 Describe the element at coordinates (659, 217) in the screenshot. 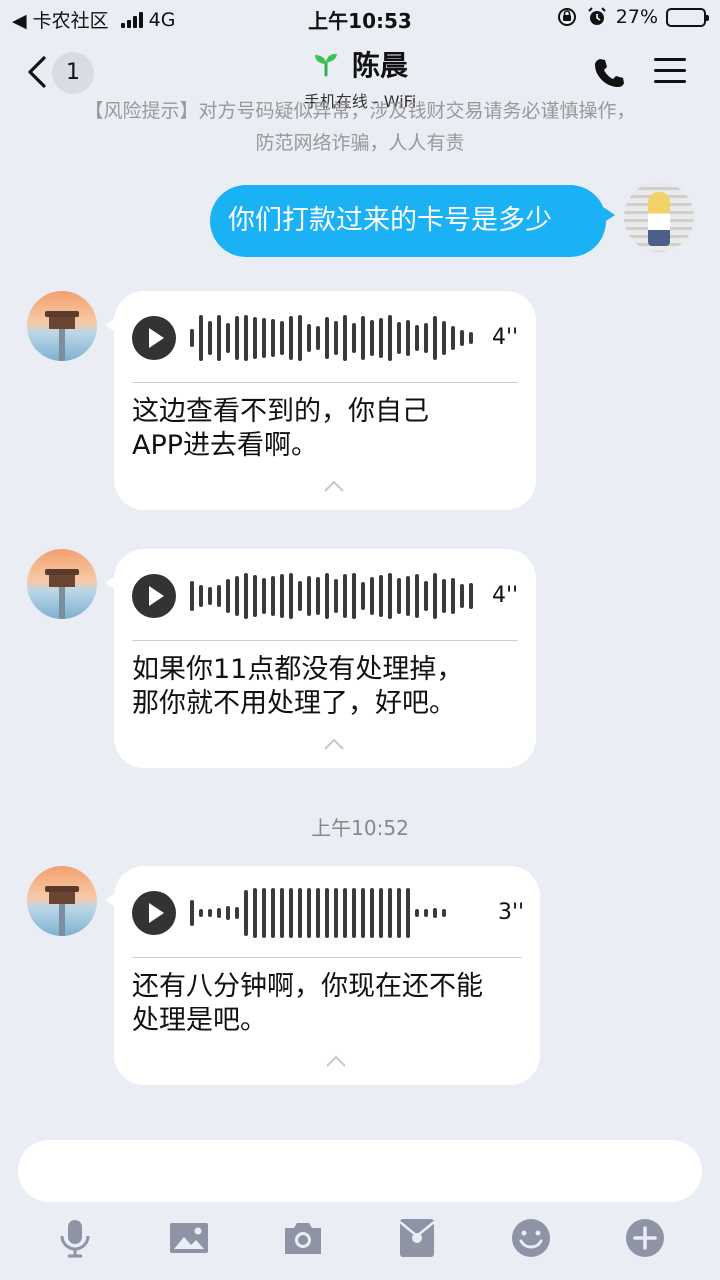

I see `self-avatar` at that location.